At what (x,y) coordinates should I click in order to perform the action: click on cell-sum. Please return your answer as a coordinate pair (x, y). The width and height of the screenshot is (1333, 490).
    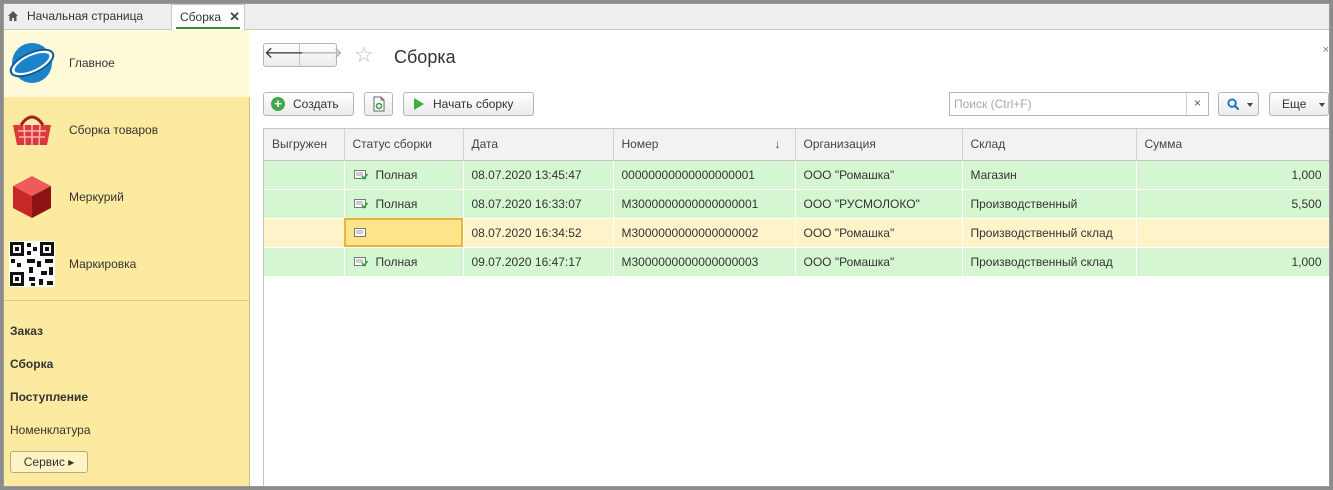
    Looking at the image, I should click on (1232, 233).